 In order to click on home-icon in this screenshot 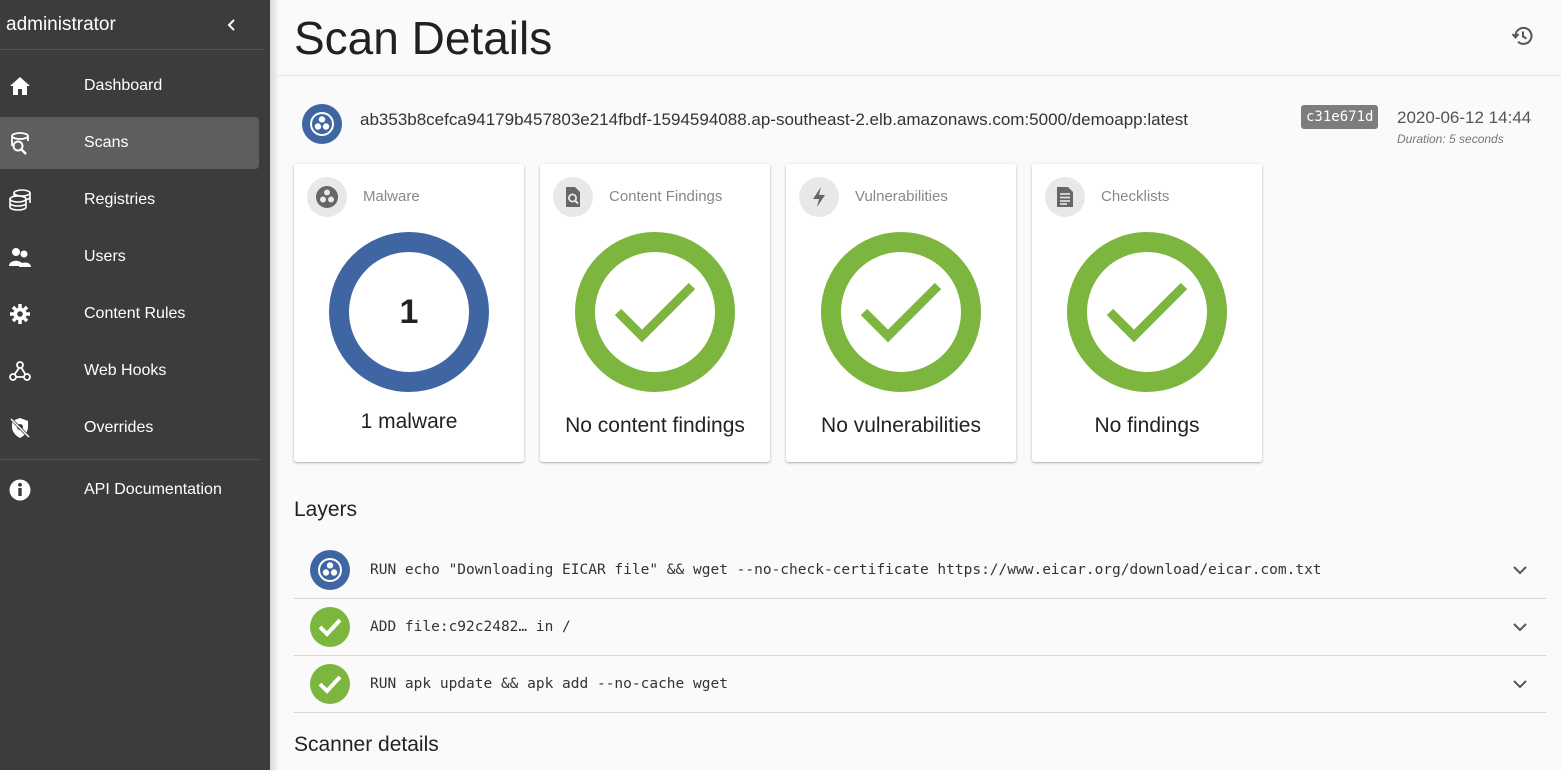, I will do `click(20, 86)`.